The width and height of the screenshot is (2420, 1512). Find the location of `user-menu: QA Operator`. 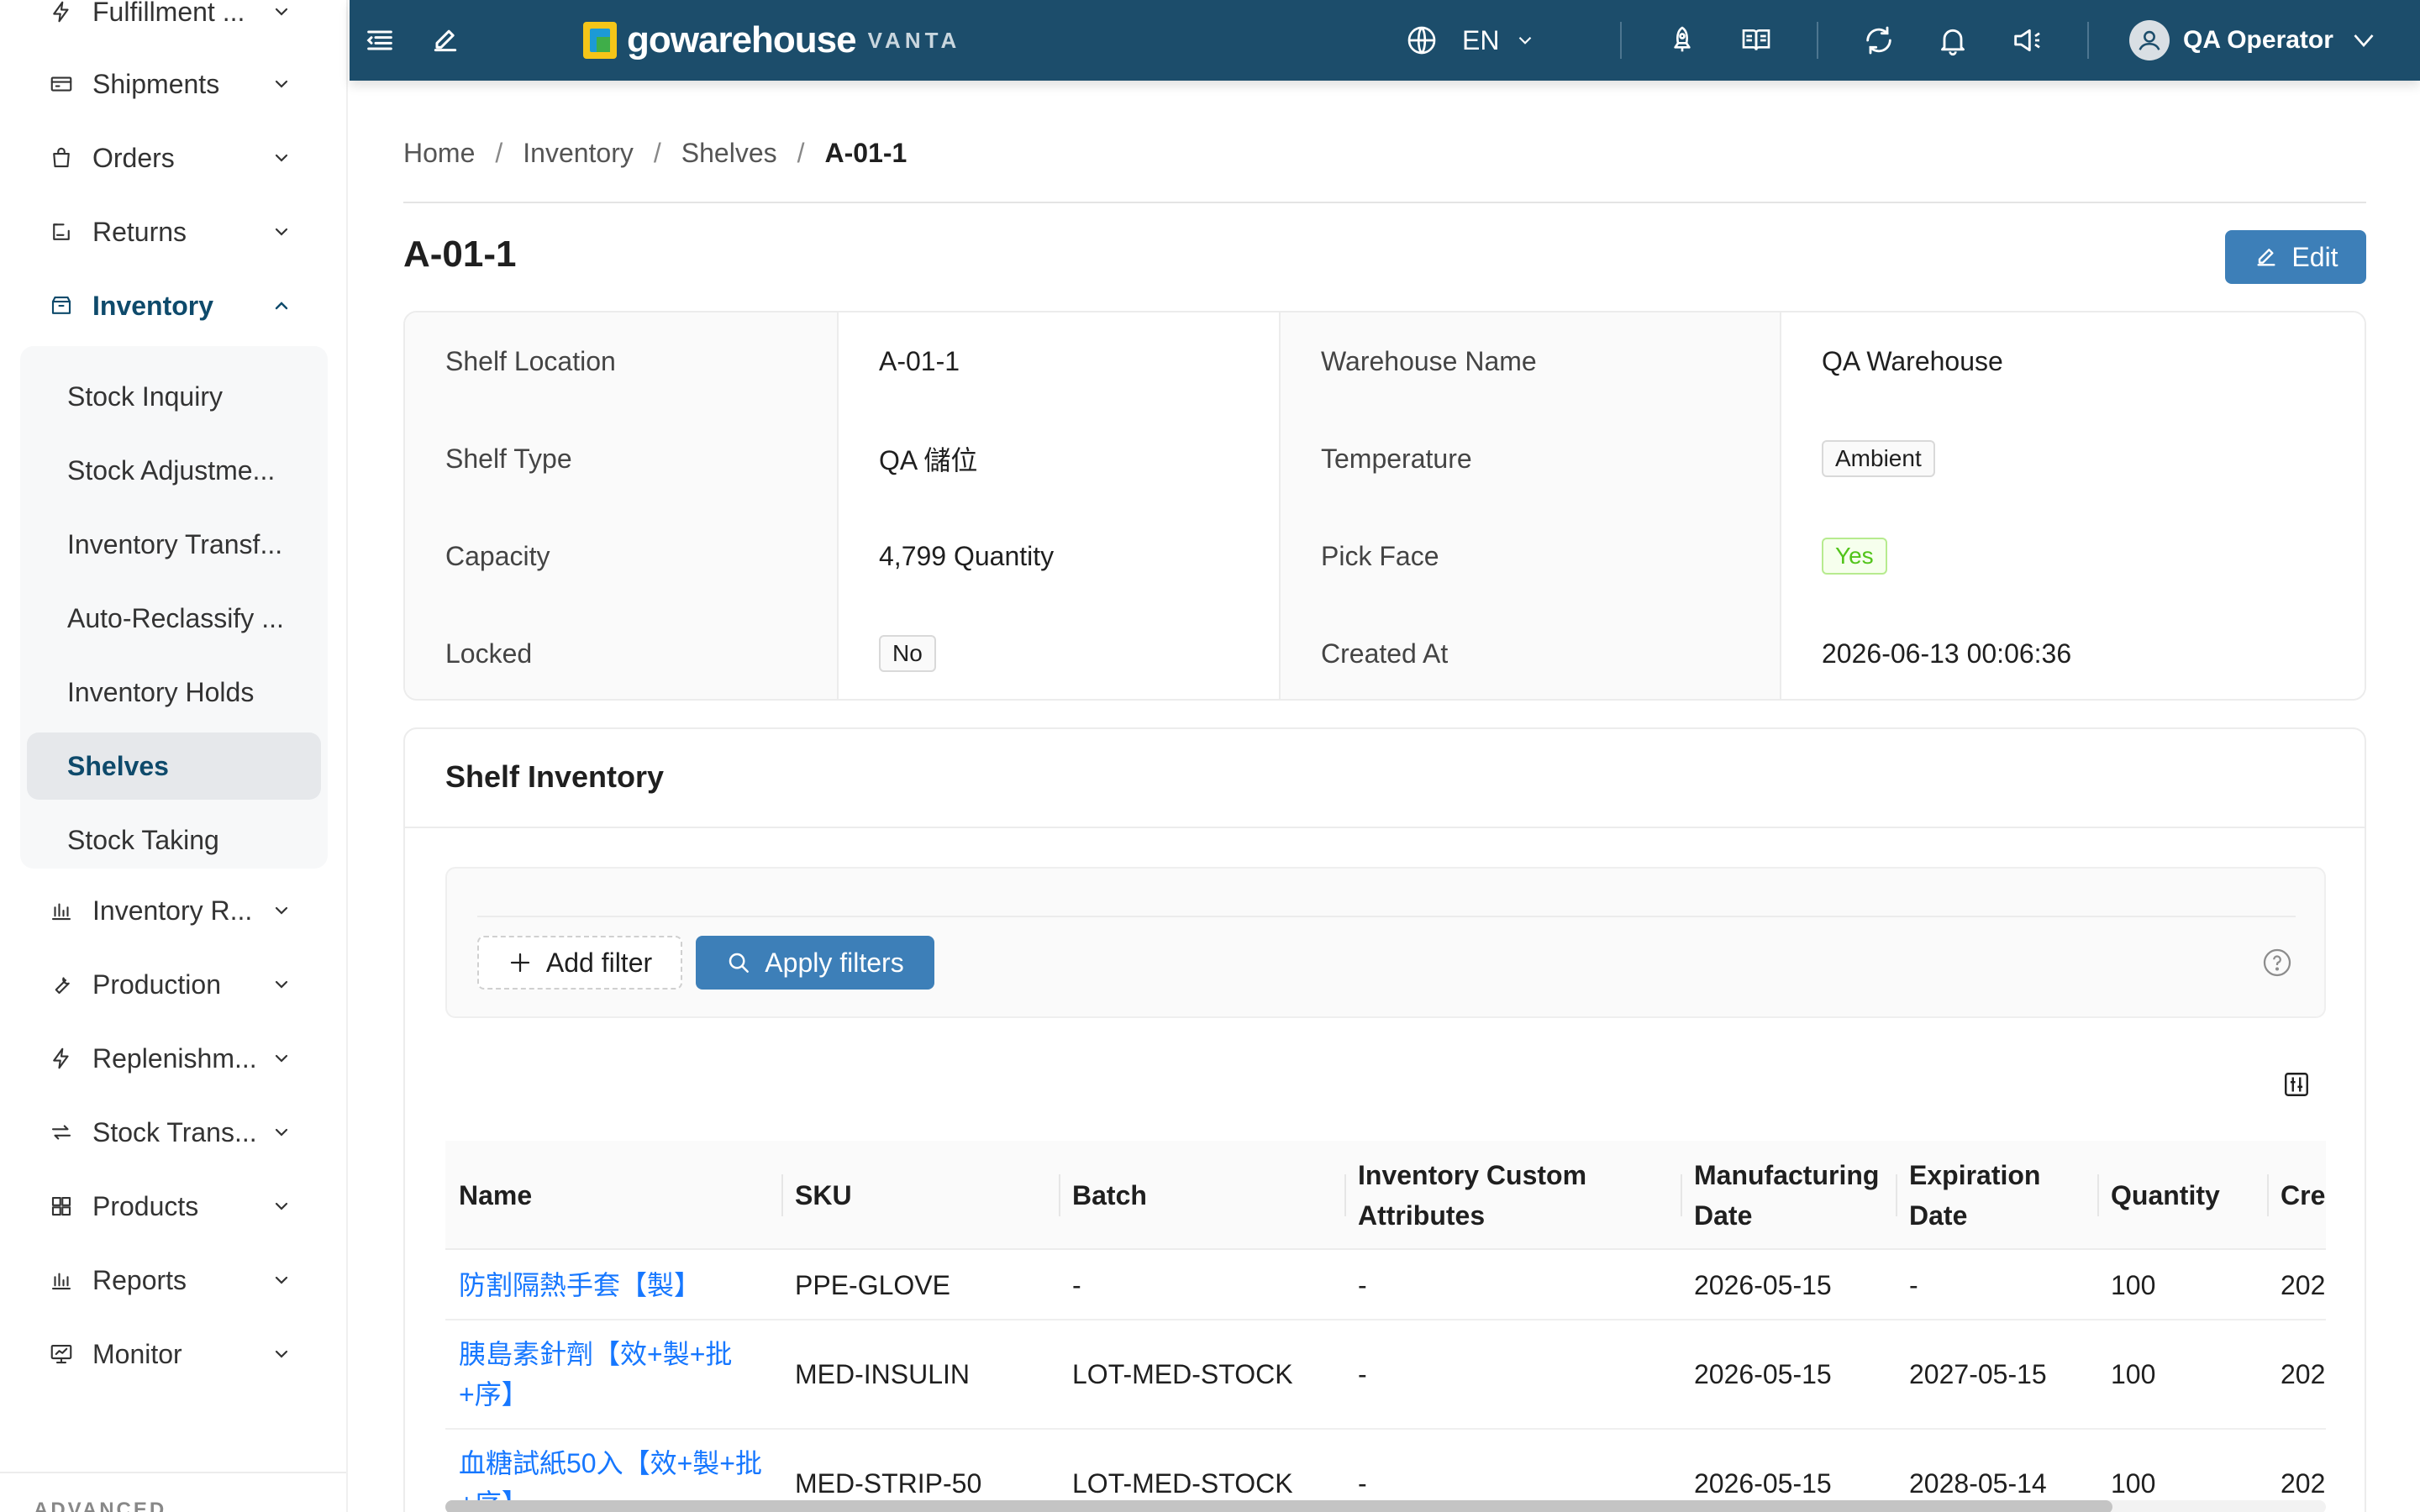

user-menu: QA Operator is located at coordinates (2254, 40).